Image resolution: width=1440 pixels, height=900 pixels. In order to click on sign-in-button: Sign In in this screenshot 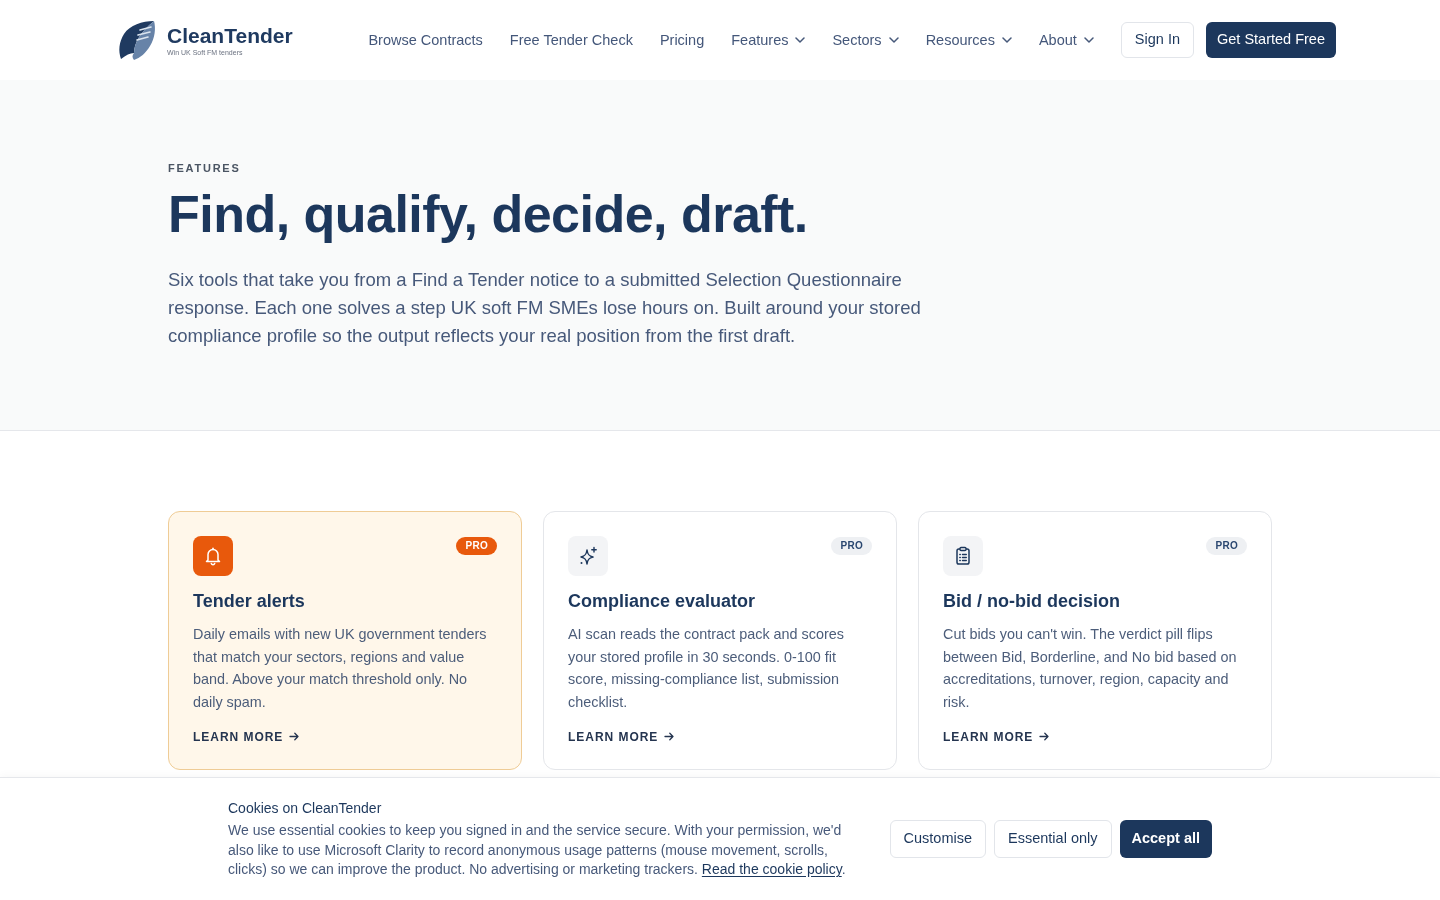, I will do `click(1157, 40)`.